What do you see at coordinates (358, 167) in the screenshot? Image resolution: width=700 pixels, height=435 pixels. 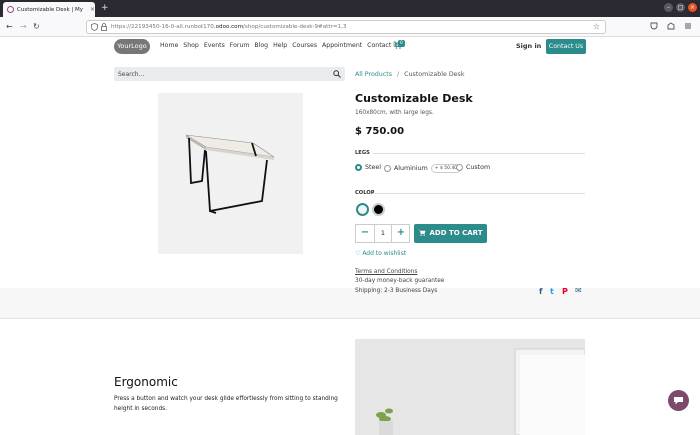 I see `radio-selected-icon` at bounding box center [358, 167].